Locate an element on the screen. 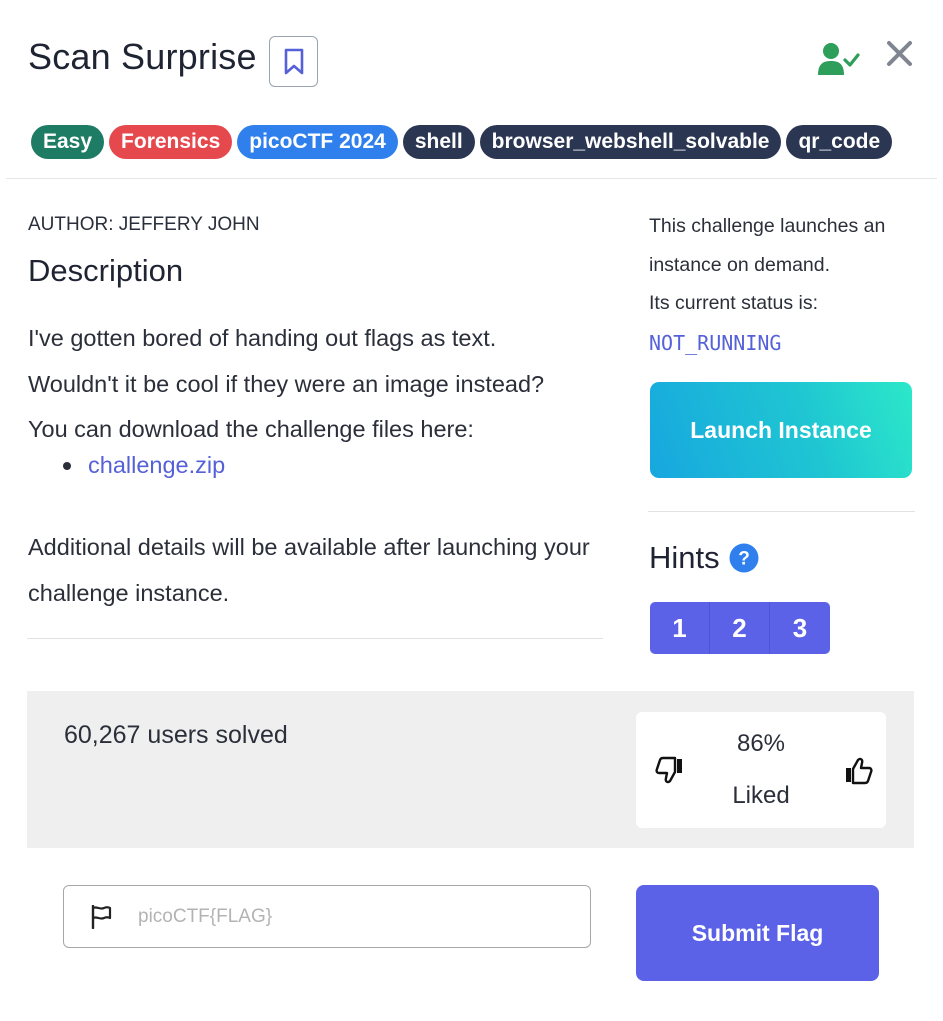 This screenshot has width=943, height=1021. tag-category: Forensics is located at coordinates (171, 142).